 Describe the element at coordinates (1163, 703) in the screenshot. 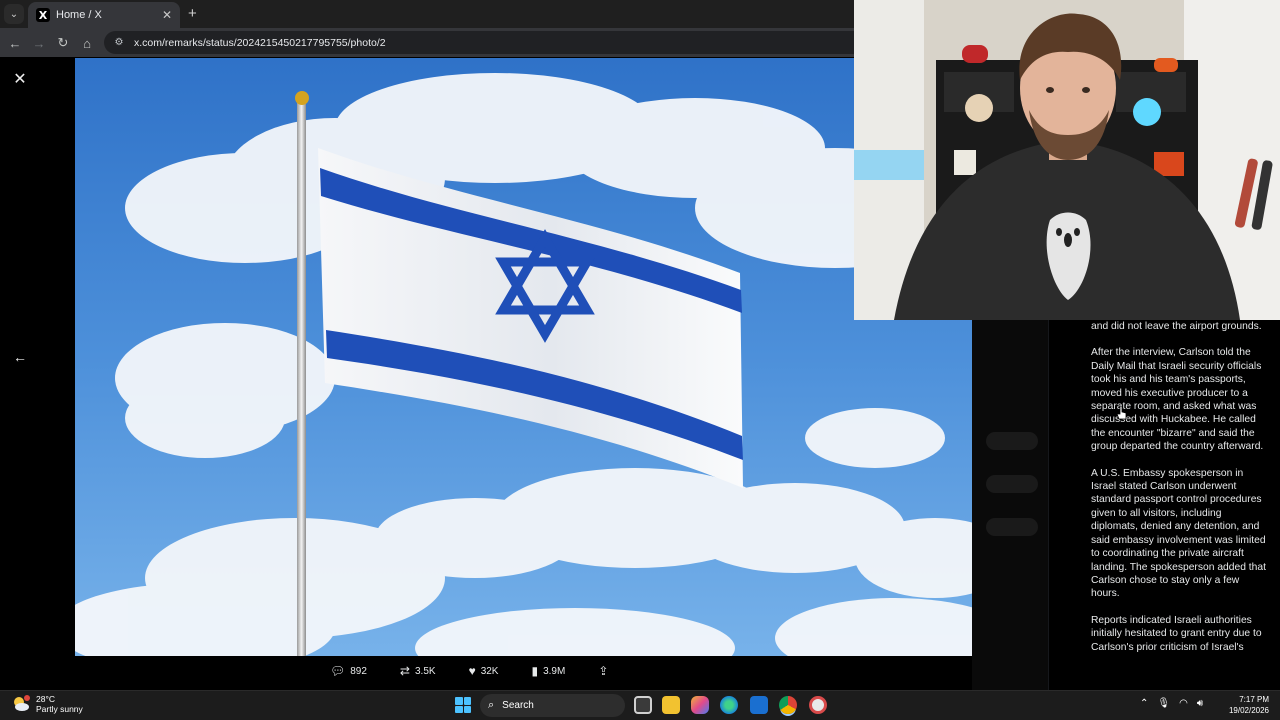

I see `microphone-icon: 🎙︎` at that location.